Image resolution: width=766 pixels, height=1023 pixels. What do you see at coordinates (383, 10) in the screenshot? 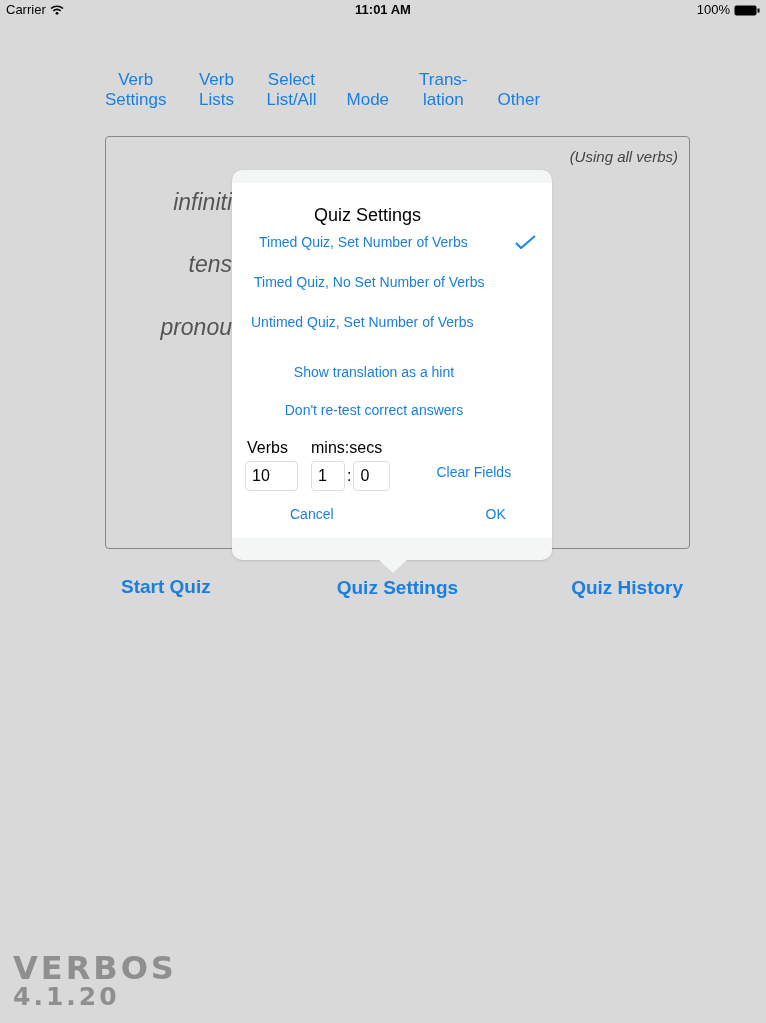
I see `status-time: 11:01 AM` at bounding box center [383, 10].